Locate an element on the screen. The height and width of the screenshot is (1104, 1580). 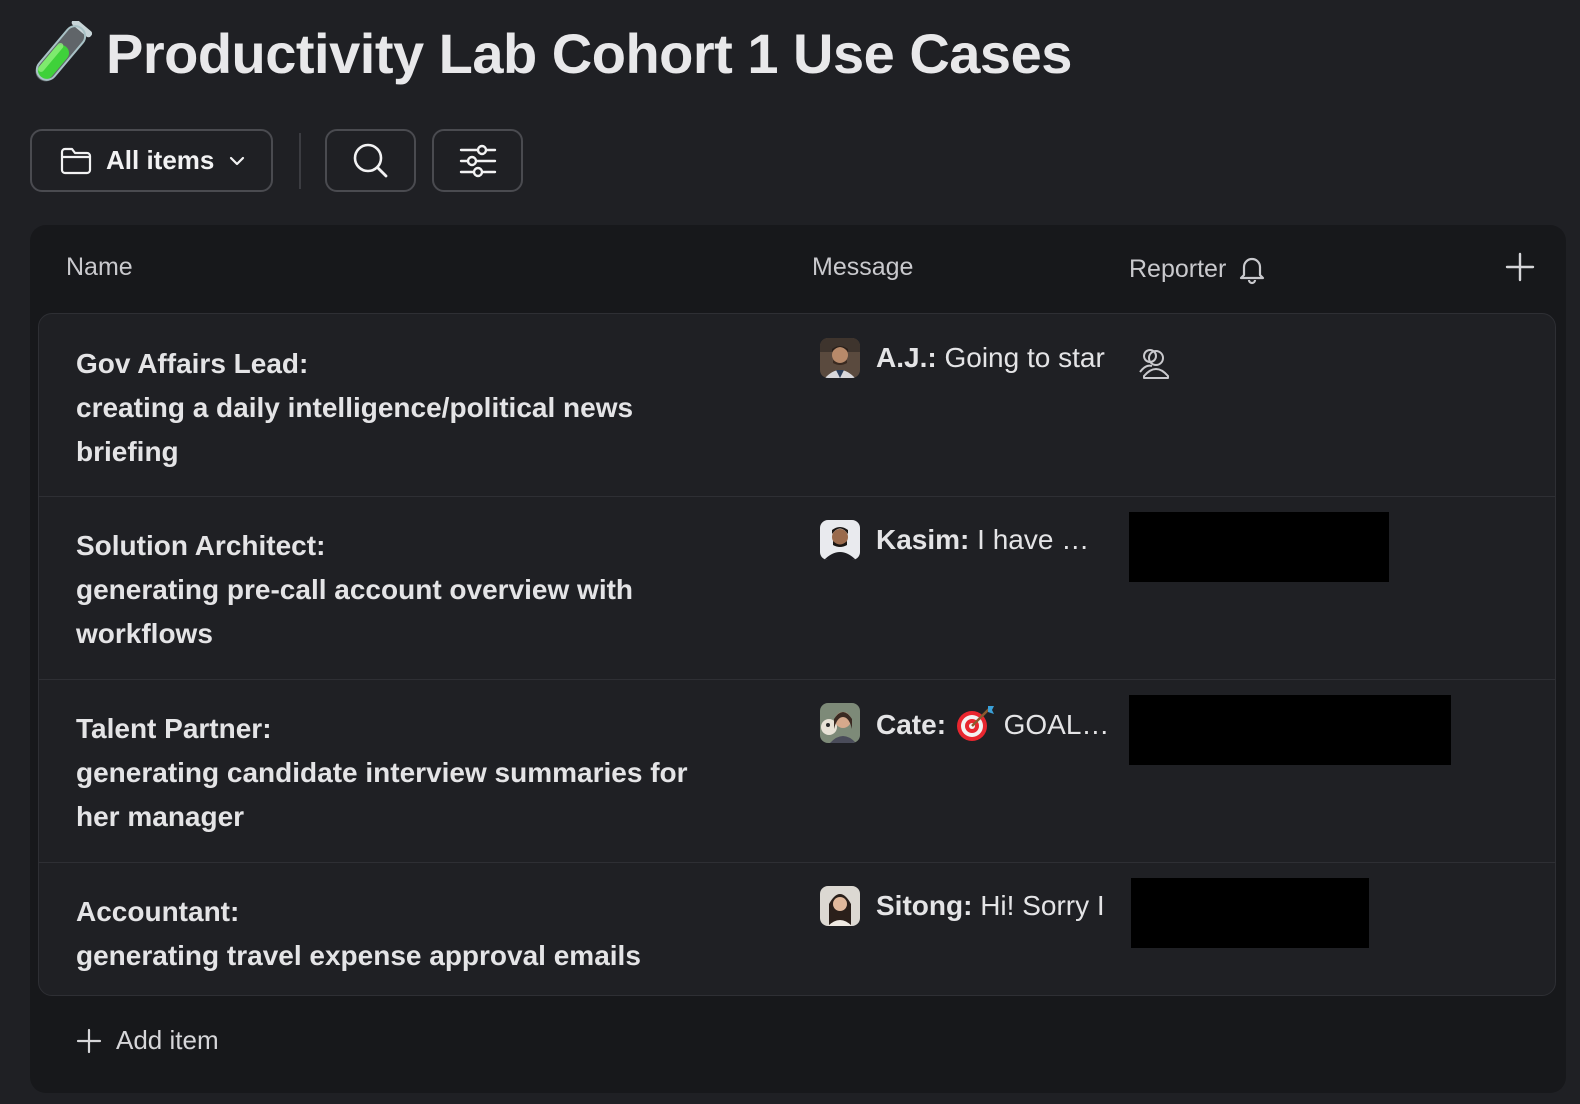
column-header-reporter-label: Reporter is located at coordinates (1178, 268).